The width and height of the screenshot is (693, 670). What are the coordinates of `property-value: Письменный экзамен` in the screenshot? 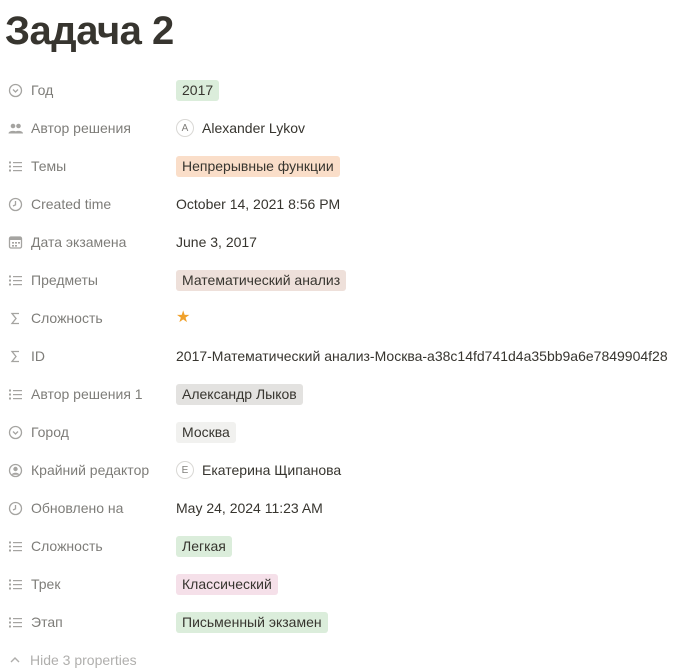 It's located at (252, 622).